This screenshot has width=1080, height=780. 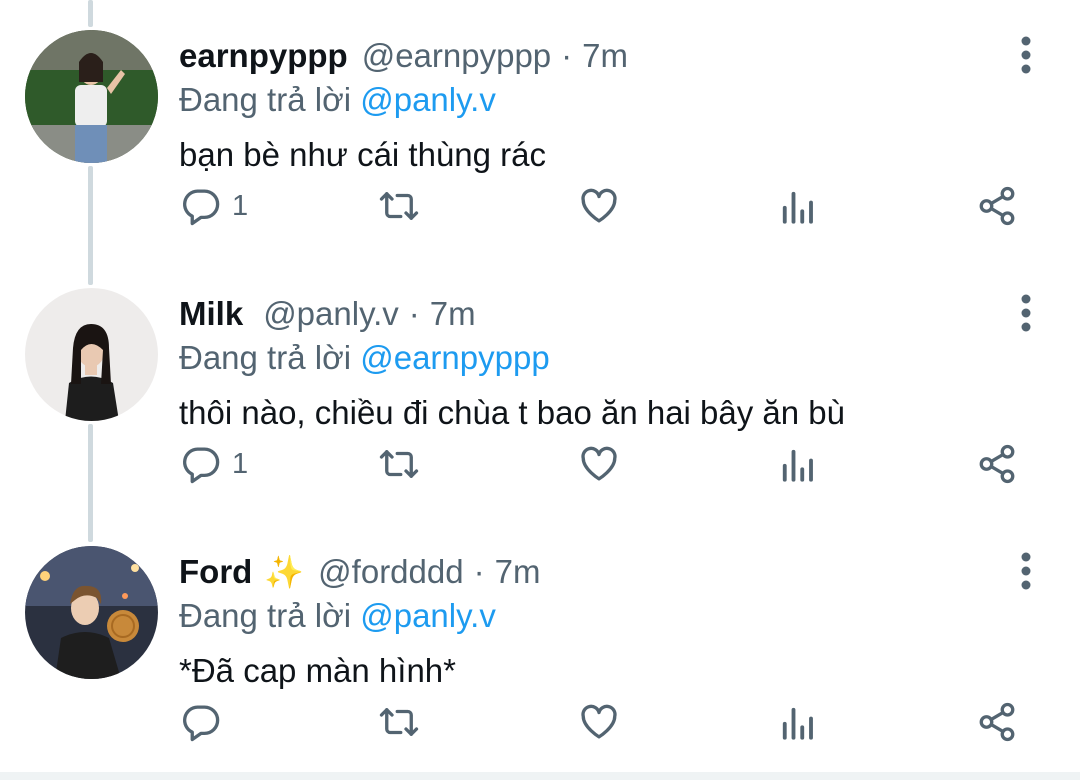 I want to click on reply-button, so click(x=206, y=722).